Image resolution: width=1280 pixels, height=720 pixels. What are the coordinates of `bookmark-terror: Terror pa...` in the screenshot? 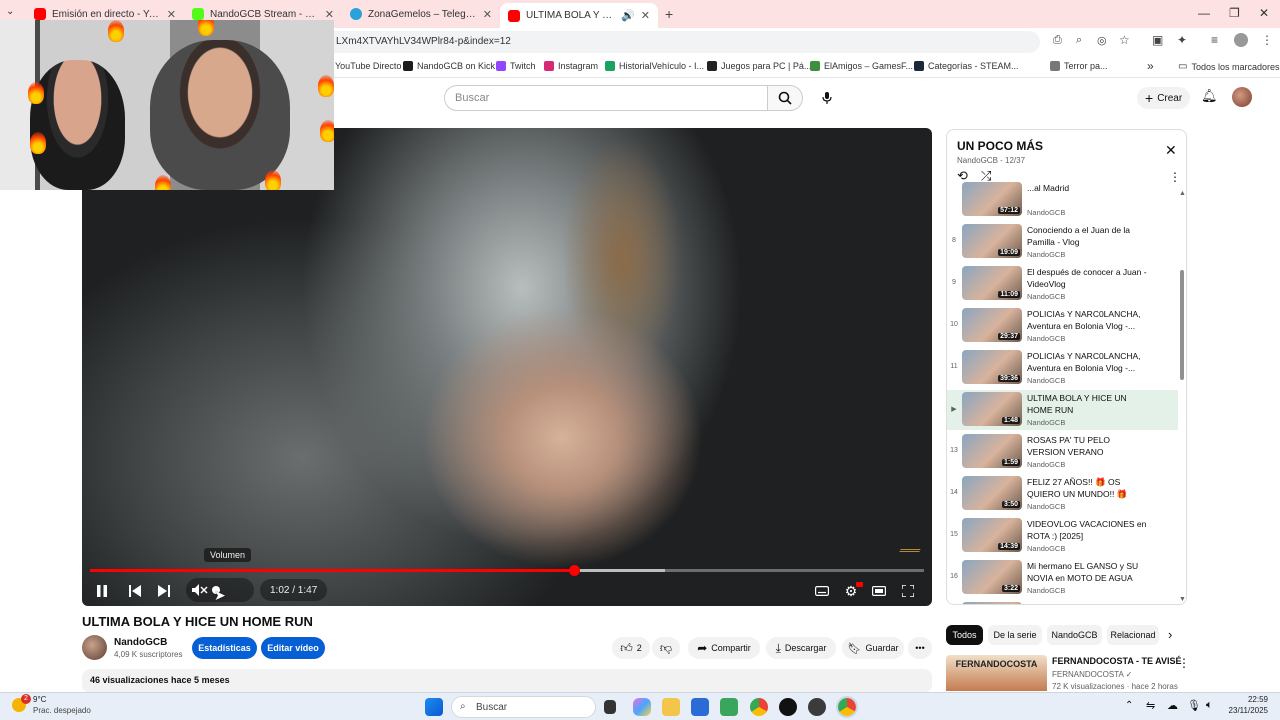 It's located at (1079, 66).